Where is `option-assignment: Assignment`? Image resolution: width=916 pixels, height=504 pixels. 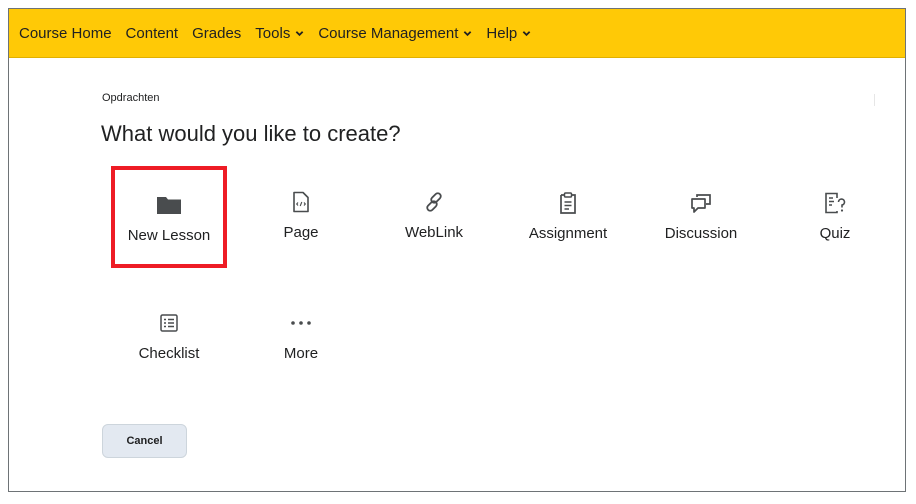 option-assignment: Assignment is located at coordinates (568, 215).